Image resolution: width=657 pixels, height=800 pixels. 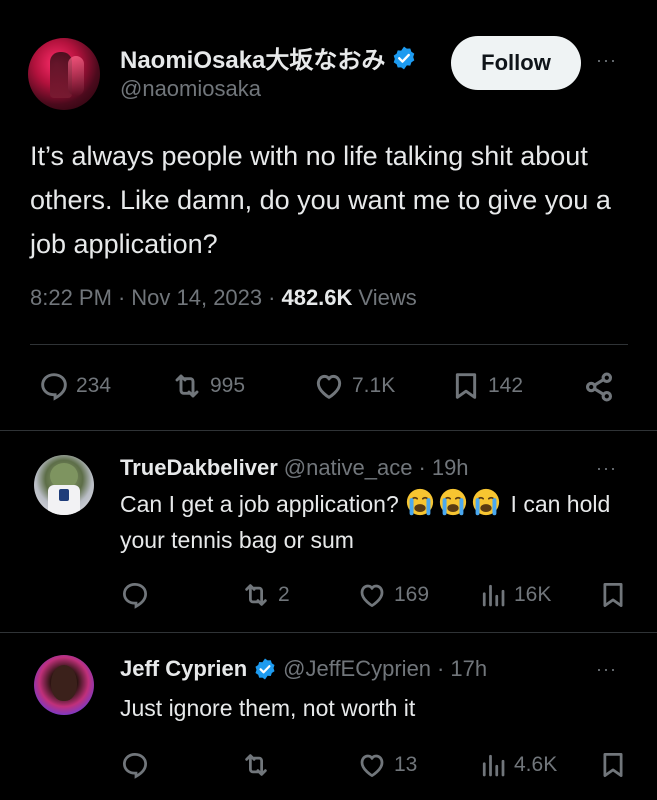 What do you see at coordinates (190, 89) in the screenshot?
I see `author-handle: @naomiosaka` at bounding box center [190, 89].